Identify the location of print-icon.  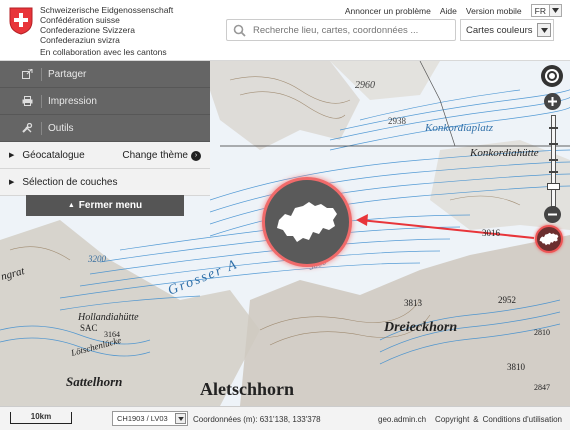
(27, 101).